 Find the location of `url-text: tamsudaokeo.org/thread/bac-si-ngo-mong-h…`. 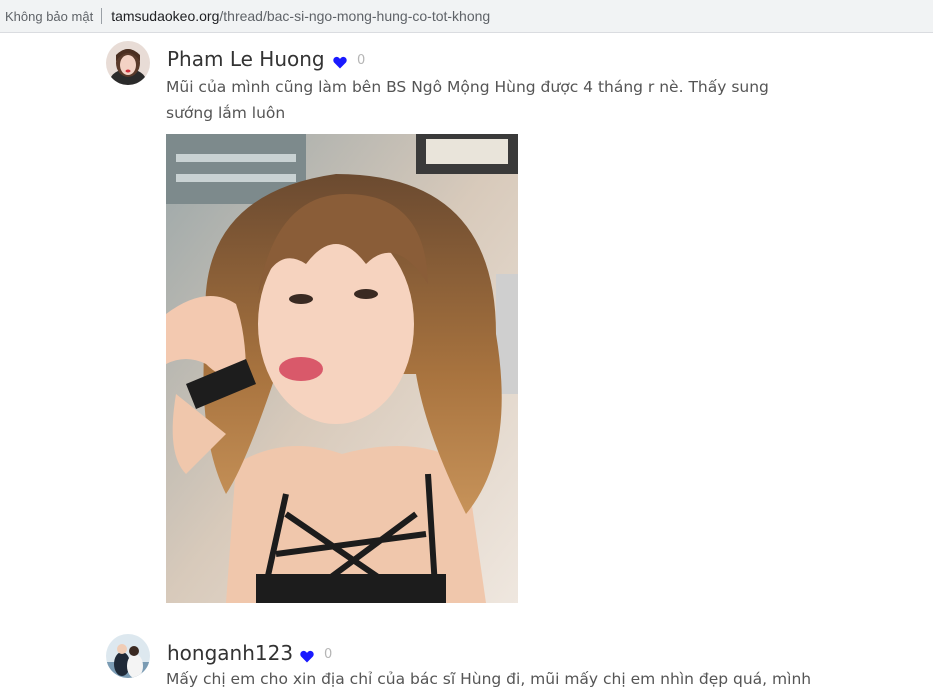

url-text: tamsudaokeo.org/thread/bac-si-ngo-mong-h… is located at coordinates (300, 16).